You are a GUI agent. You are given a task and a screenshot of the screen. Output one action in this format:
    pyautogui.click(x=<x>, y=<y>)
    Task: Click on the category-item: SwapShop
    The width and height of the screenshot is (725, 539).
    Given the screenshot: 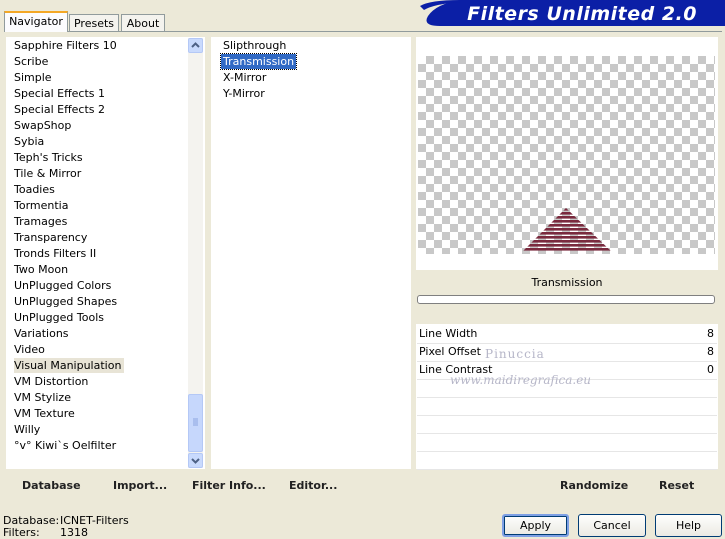 What is the action you would take?
    pyautogui.click(x=44, y=125)
    